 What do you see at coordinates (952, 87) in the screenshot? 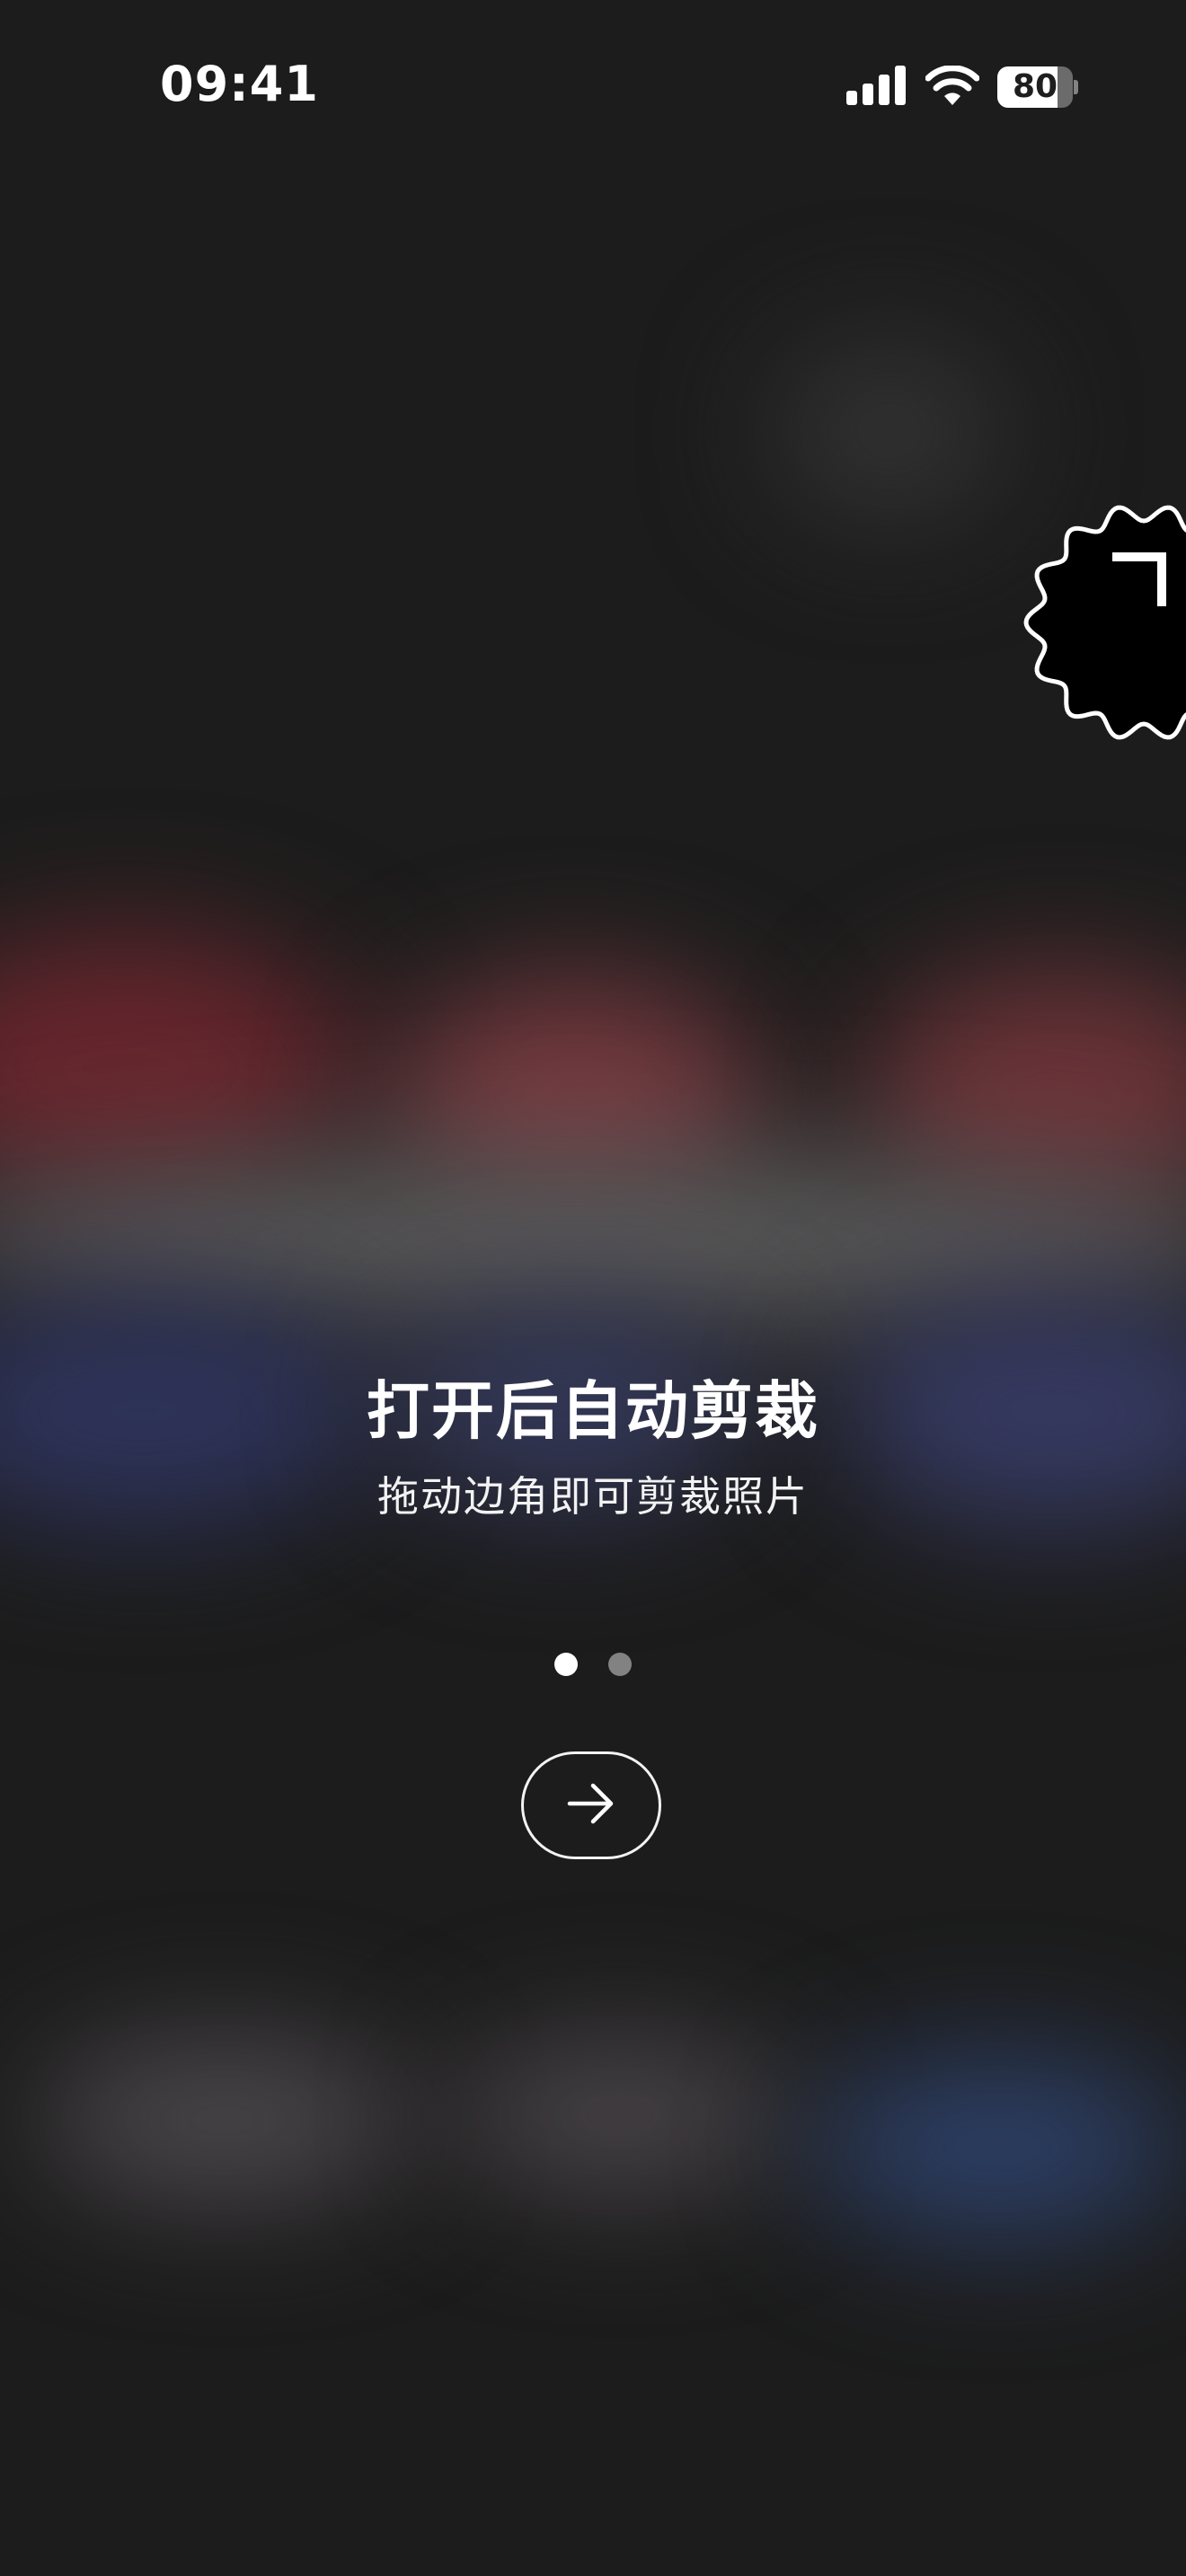
I see `wifi-icon` at bounding box center [952, 87].